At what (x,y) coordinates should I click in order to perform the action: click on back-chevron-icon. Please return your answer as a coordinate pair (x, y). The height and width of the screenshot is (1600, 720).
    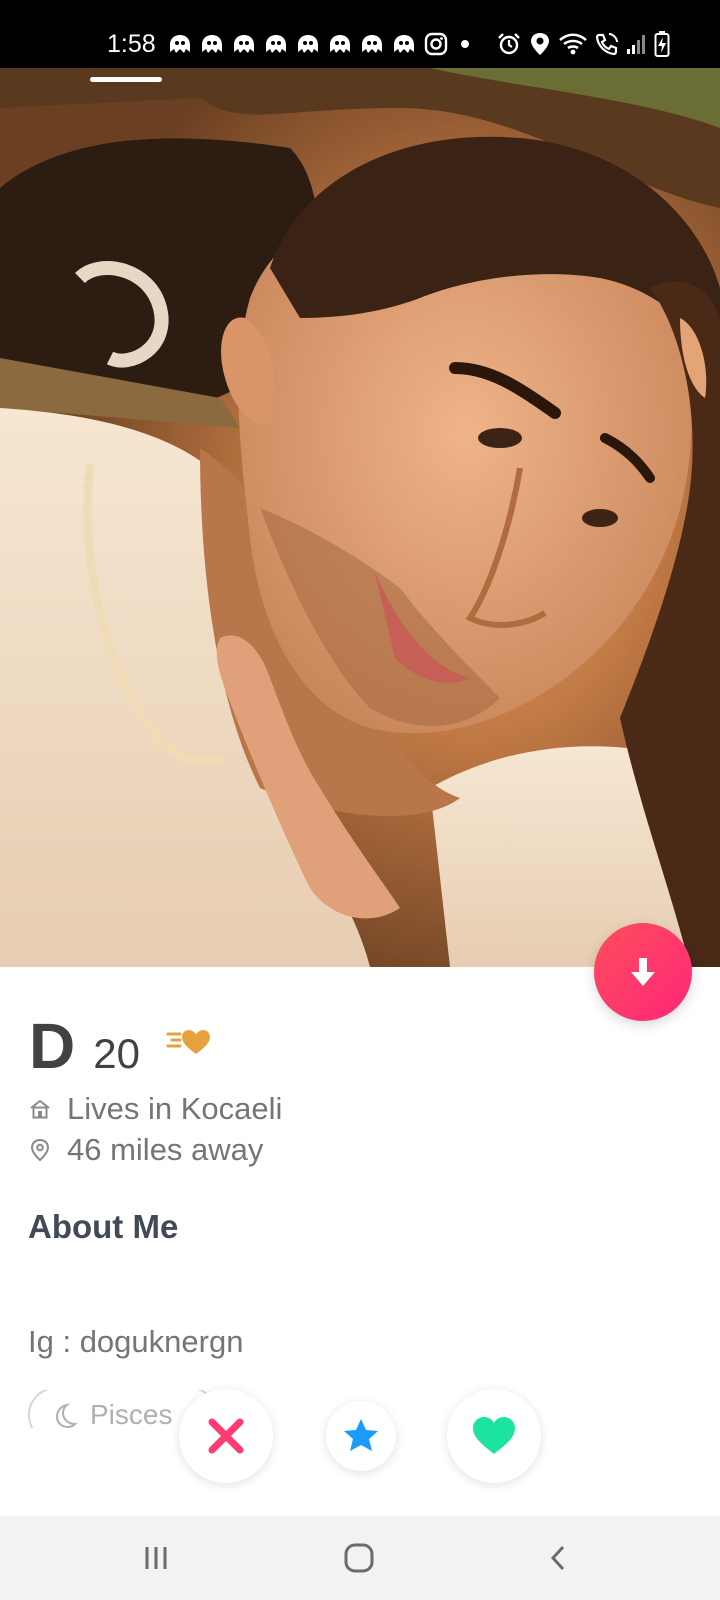
    Looking at the image, I should click on (557, 1558).